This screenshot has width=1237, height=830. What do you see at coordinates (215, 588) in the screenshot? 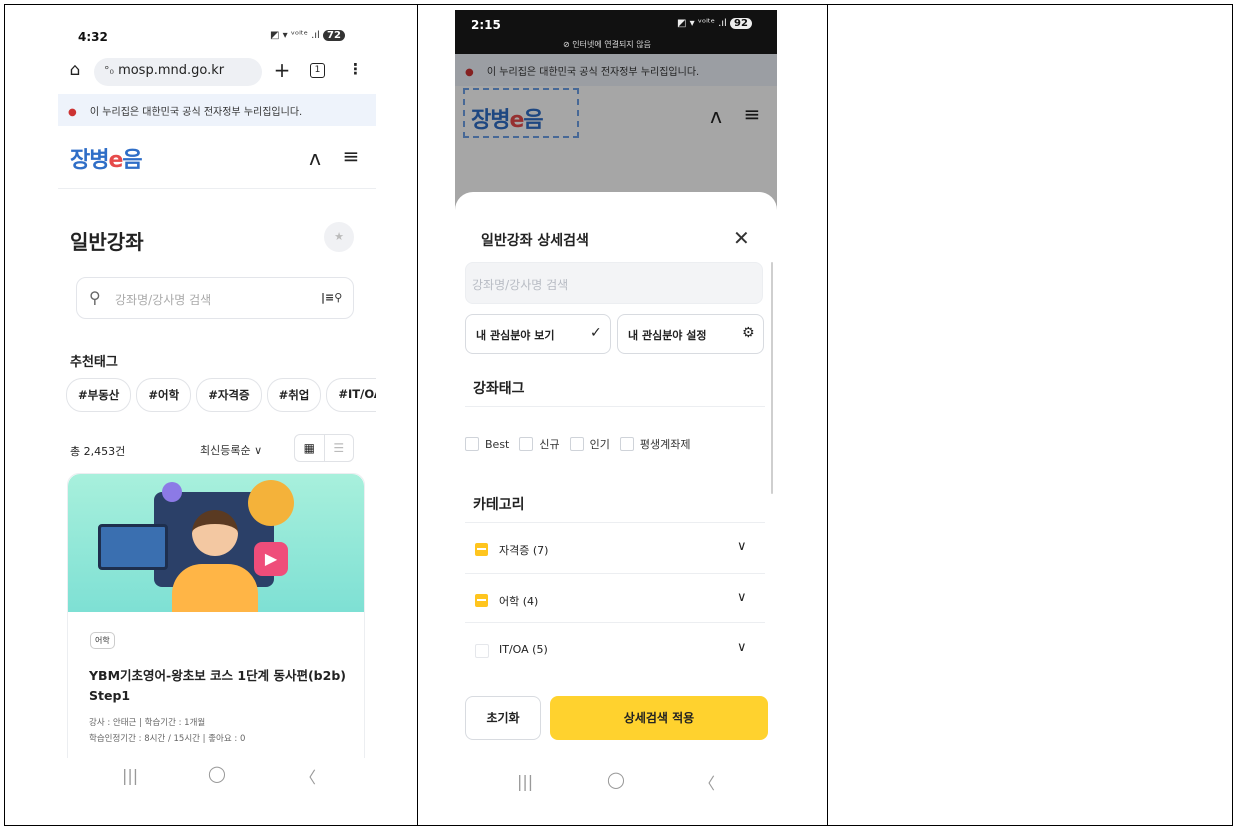
I see `person-body-shape` at bounding box center [215, 588].